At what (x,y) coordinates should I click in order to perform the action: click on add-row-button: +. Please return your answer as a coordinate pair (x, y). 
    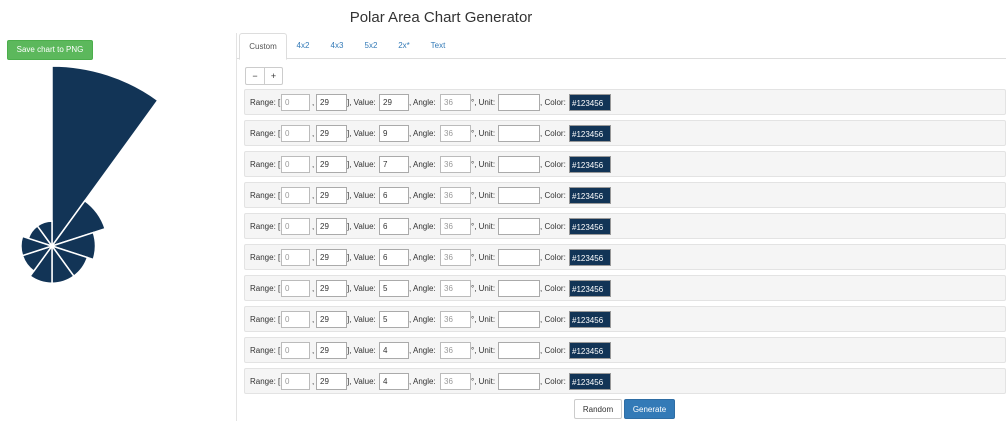
    Looking at the image, I should click on (273, 76).